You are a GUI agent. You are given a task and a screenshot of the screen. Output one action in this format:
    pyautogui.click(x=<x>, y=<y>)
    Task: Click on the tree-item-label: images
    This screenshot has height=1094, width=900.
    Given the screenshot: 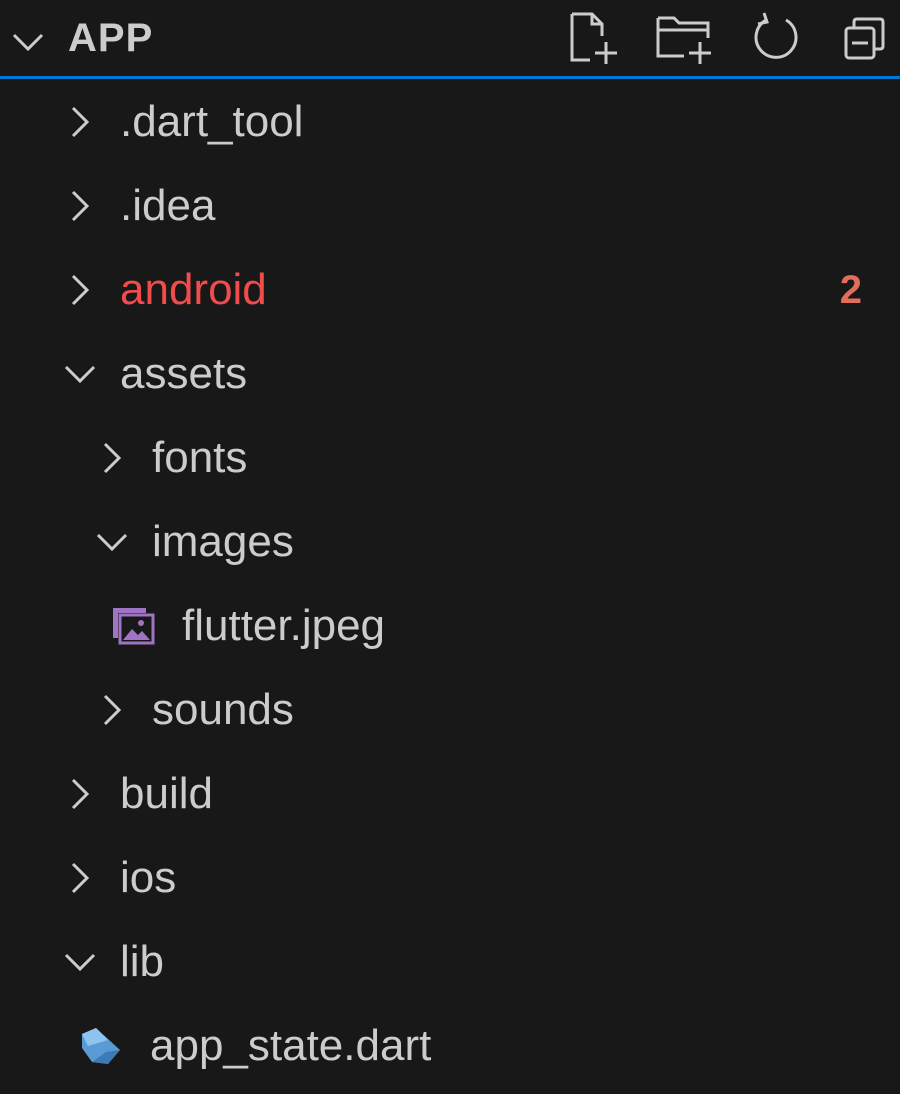 What is the action you would take?
    pyautogui.click(x=223, y=541)
    